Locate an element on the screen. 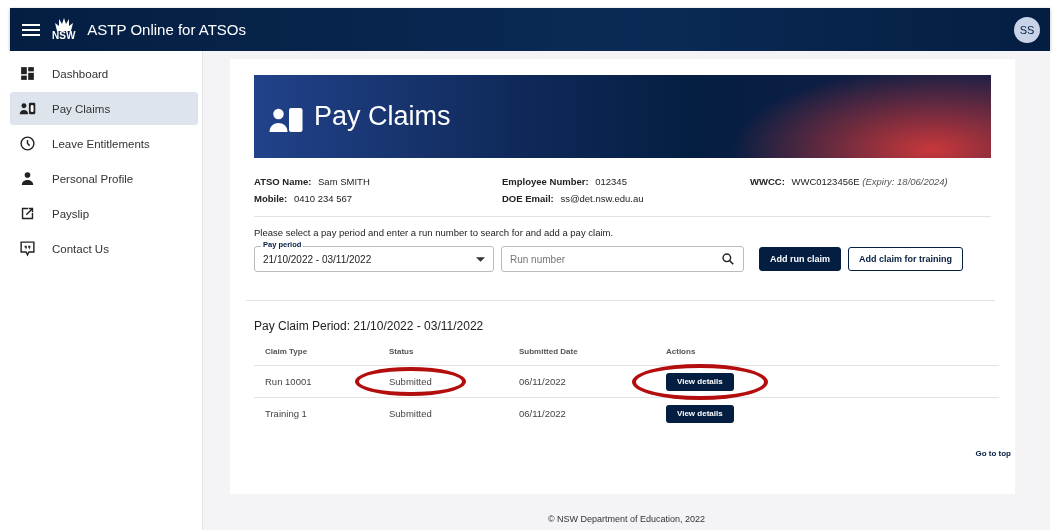 Image resolution: width=1055 pixels, height=530 pixels. clock-icon is located at coordinates (27, 143).